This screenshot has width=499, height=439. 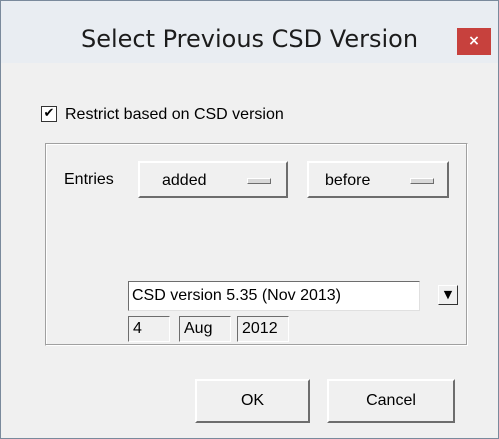 I want to click on close-icon: ×, so click(x=474, y=41).